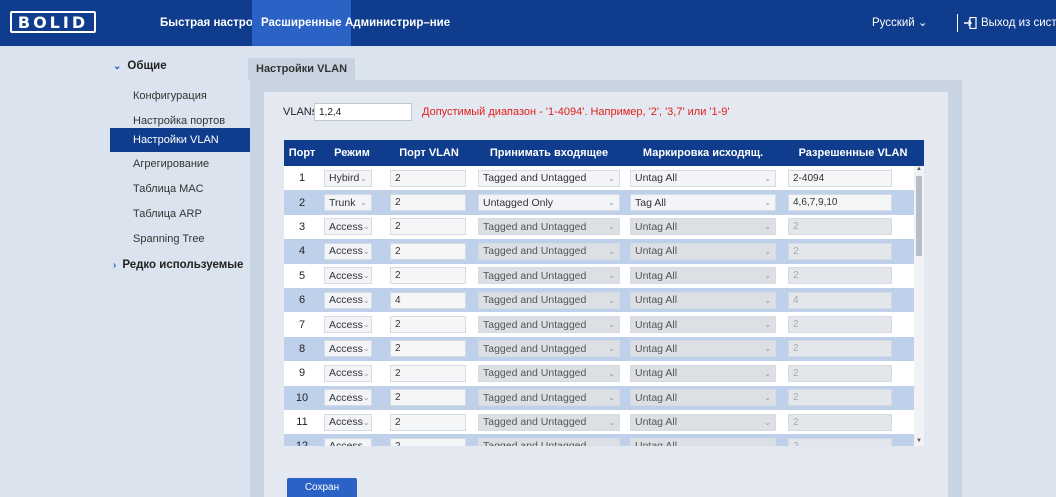  I want to click on scroll-up-icon: ▲, so click(919, 169).